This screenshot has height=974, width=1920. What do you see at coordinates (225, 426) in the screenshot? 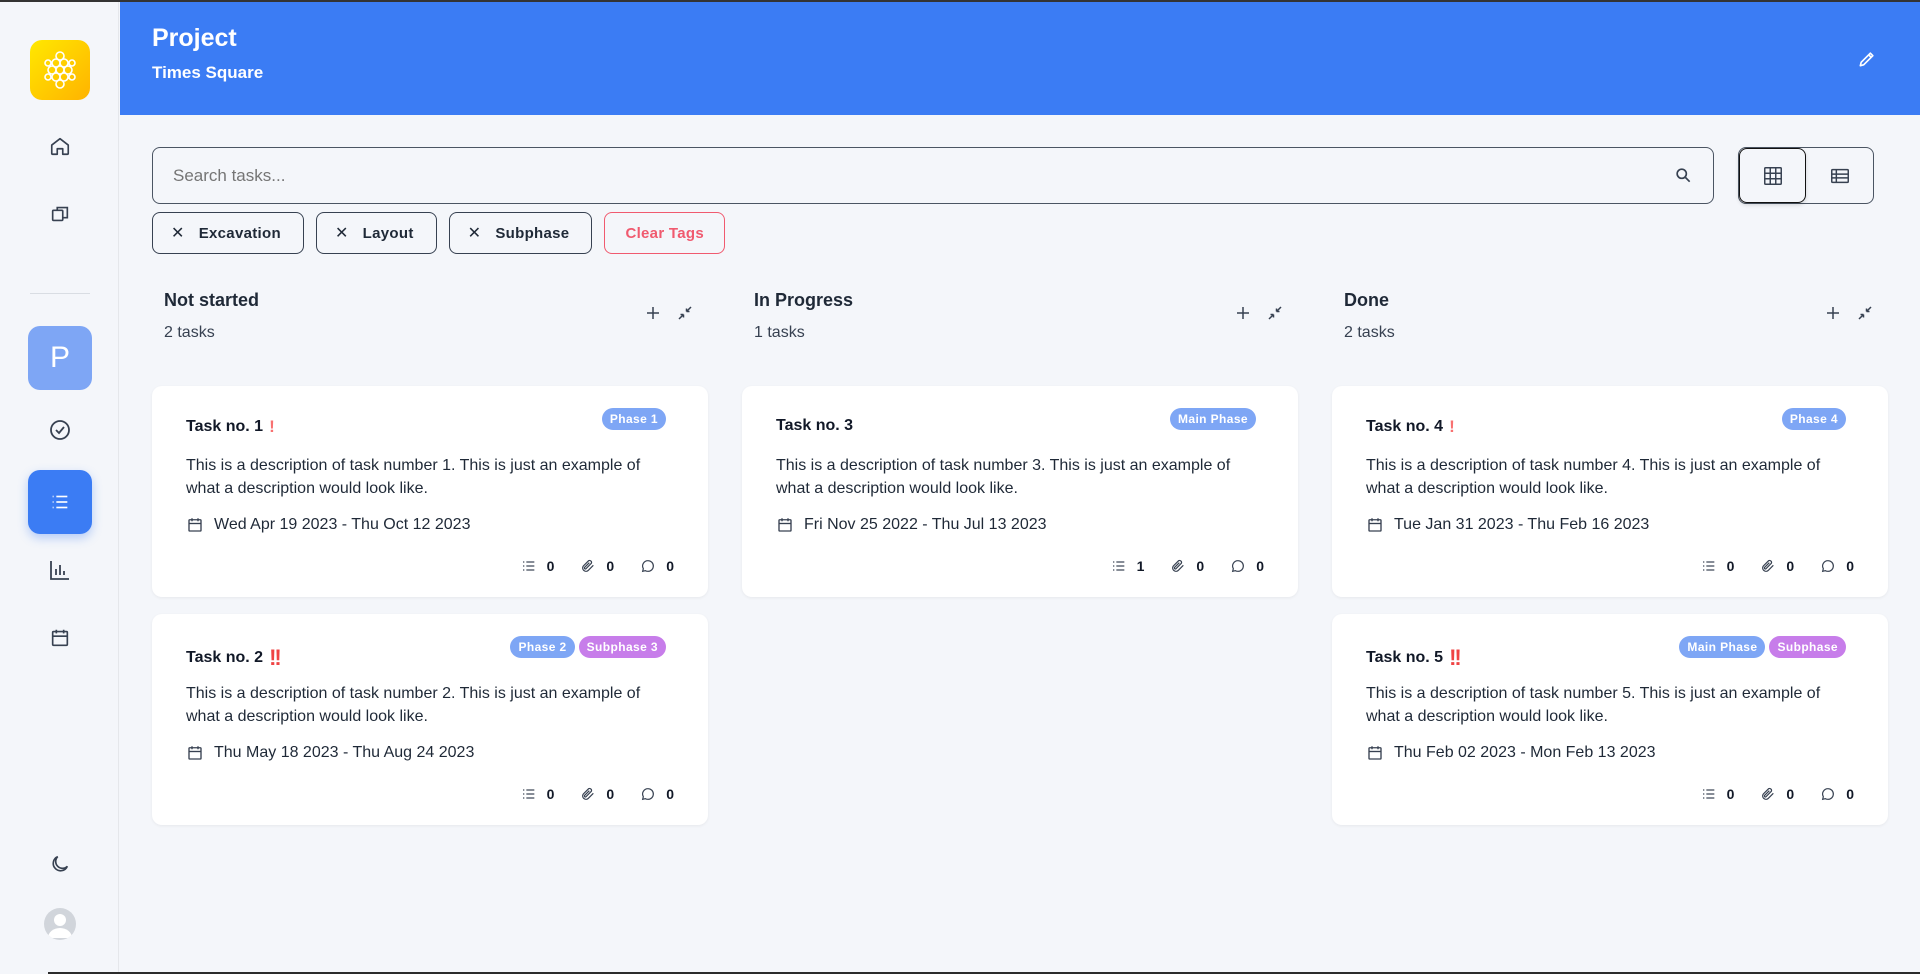
I see `task-title: Task no. 1` at bounding box center [225, 426].